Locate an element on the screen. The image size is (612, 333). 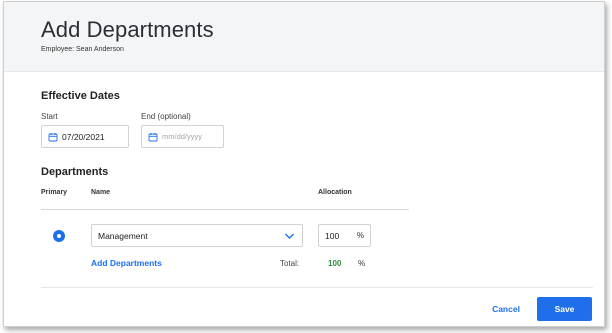
total-unit: % is located at coordinates (362, 263).